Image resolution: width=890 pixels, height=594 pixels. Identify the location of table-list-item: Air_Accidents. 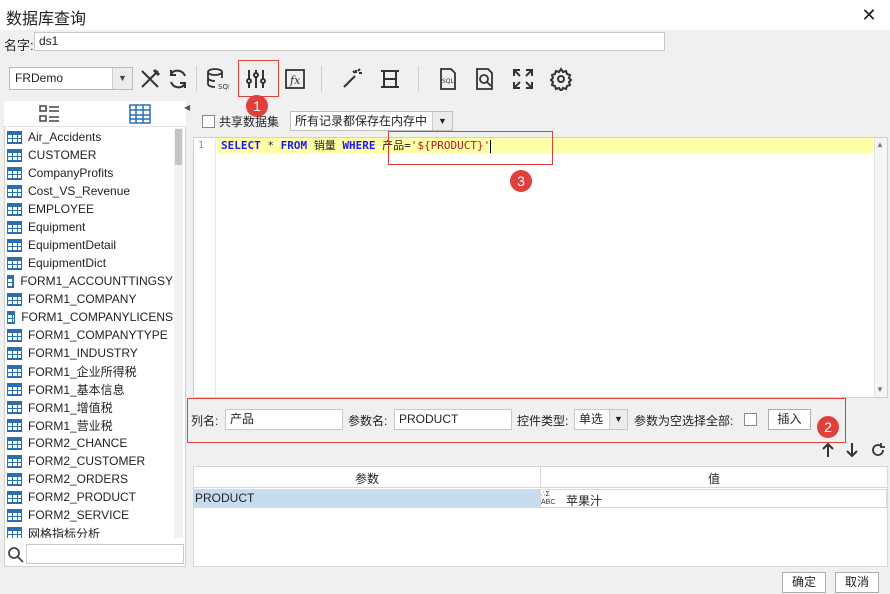
(89, 137).